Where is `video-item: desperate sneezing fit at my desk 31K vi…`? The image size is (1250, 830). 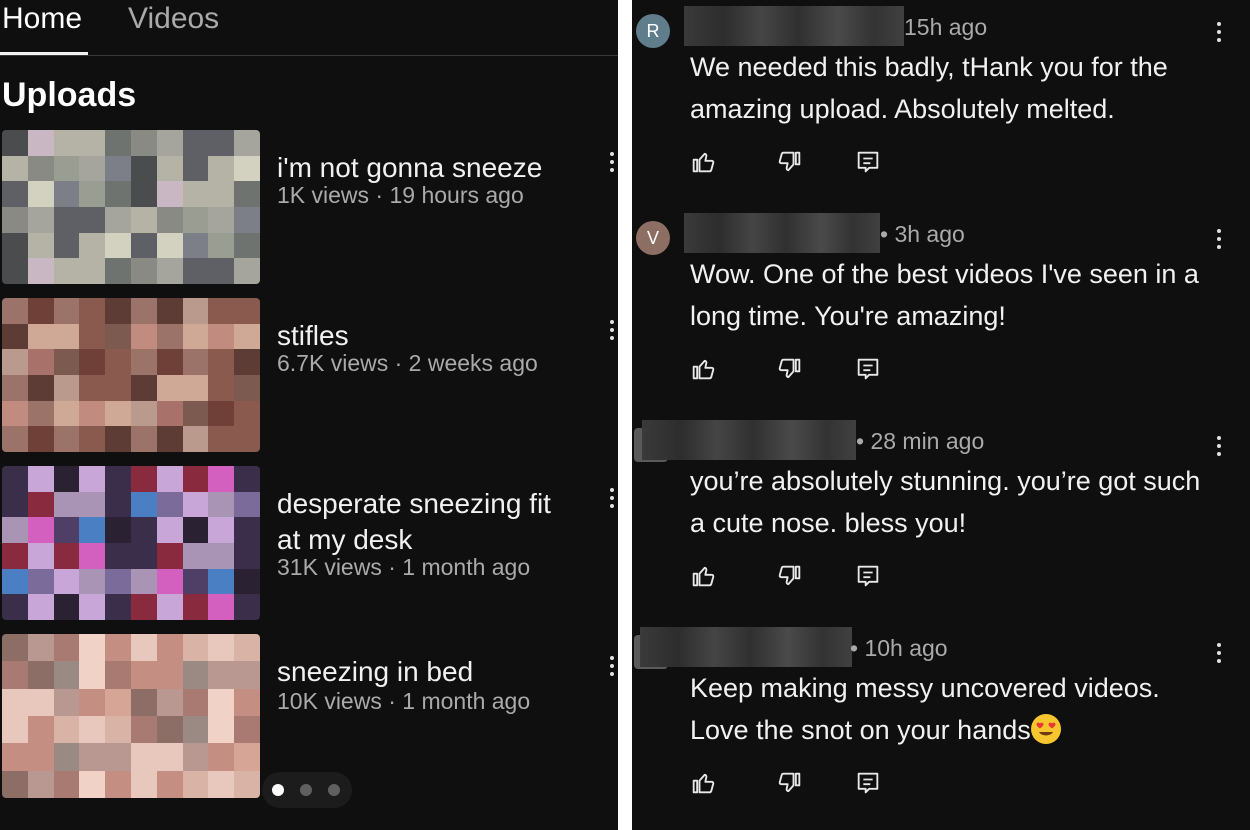
video-item: desperate sneezing fit at my desk 31K vi… is located at coordinates (309, 543).